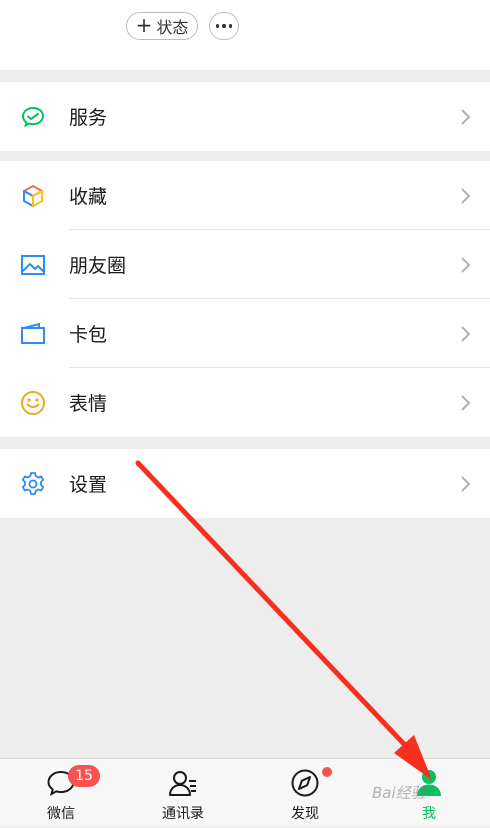 This screenshot has width=490, height=828. I want to click on dot-icon, so click(217, 26).